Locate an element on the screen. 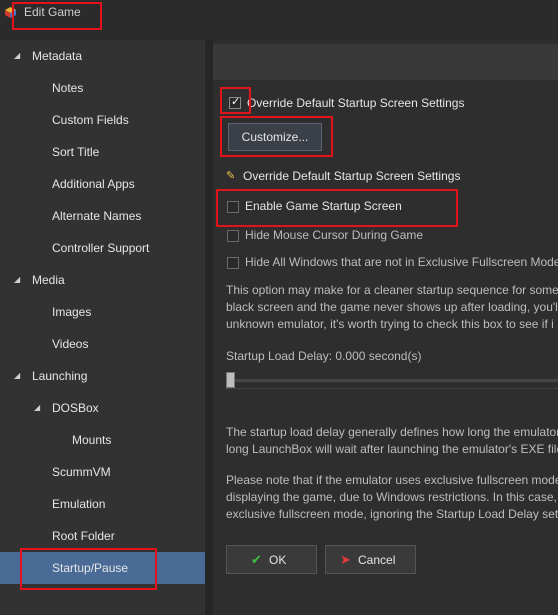 The width and height of the screenshot is (558, 615). window-title: Edit Game is located at coordinates (52, 12).